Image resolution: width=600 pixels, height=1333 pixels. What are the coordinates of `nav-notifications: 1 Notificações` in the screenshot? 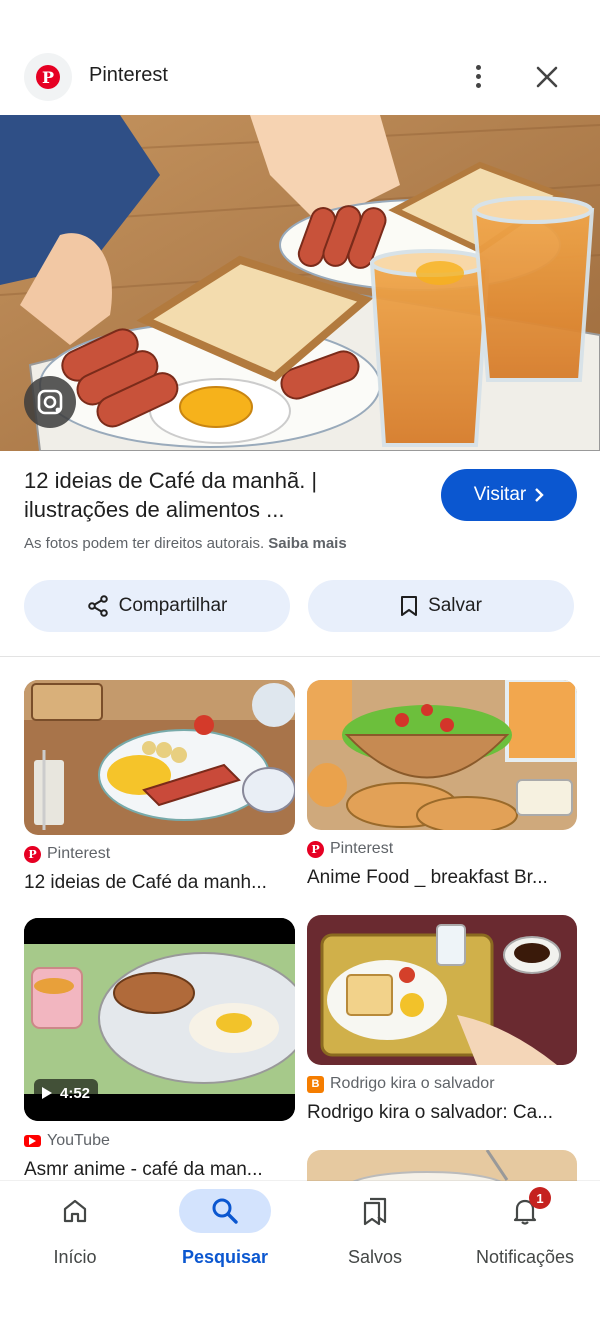 It's located at (525, 1231).